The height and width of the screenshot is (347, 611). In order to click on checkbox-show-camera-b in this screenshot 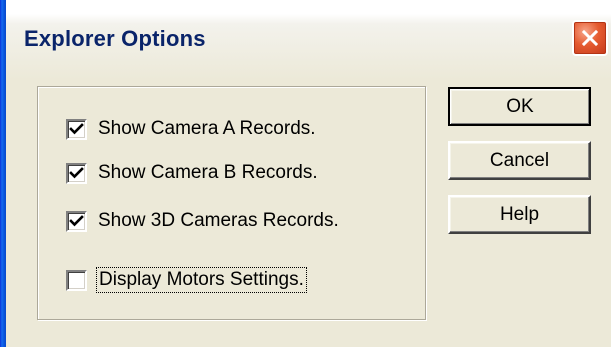, I will do `click(76, 173)`.